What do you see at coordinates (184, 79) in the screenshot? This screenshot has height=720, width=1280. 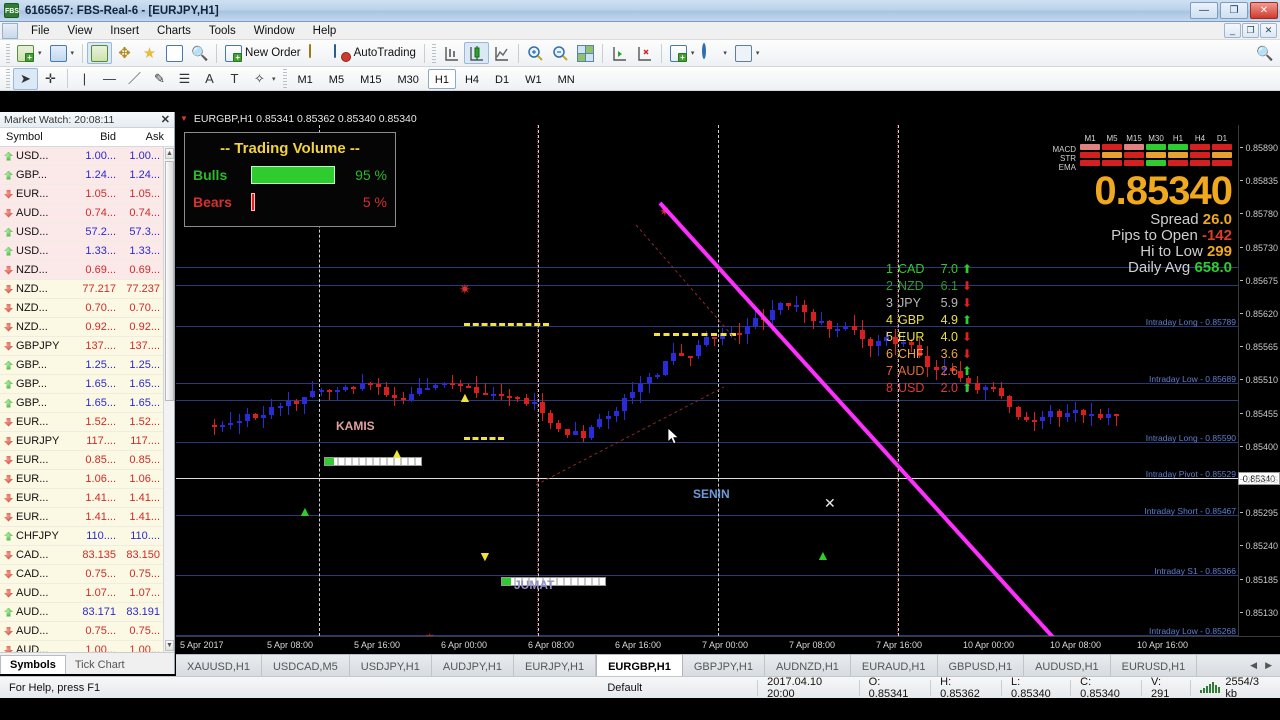 I see `fibonacci-tool: ☰` at bounding box center [184, 79].